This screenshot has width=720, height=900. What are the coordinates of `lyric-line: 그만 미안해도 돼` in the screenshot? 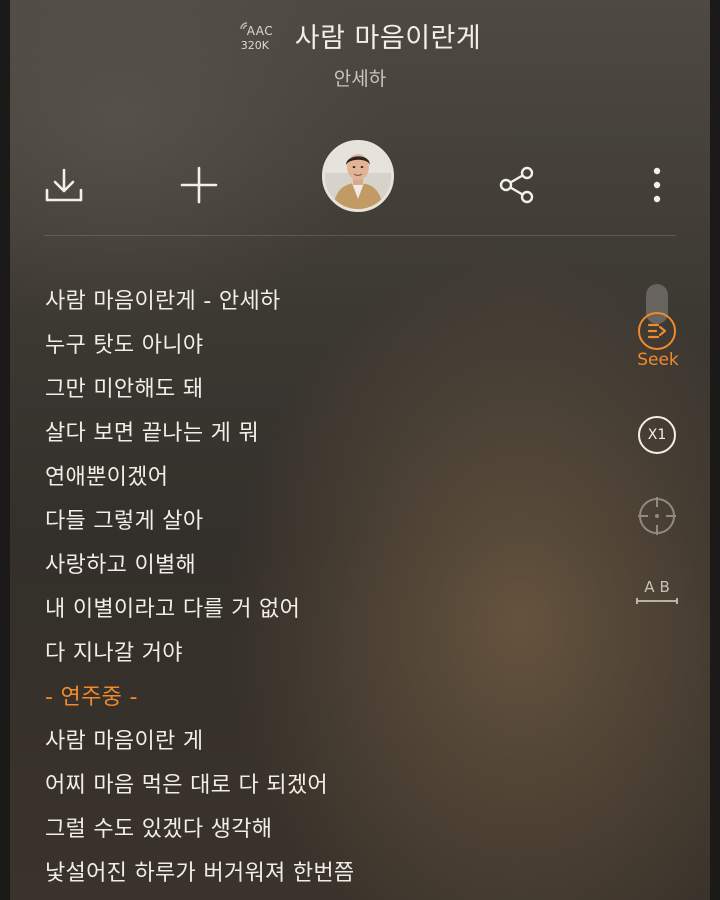 It's located at (325, 390).